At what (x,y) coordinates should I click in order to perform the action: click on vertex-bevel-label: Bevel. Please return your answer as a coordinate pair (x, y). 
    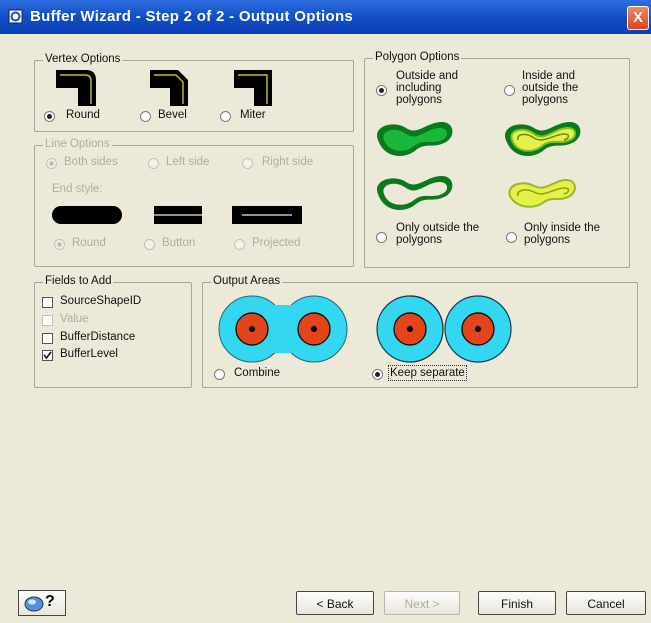
    Looking at the image, I should click on (172, 115).